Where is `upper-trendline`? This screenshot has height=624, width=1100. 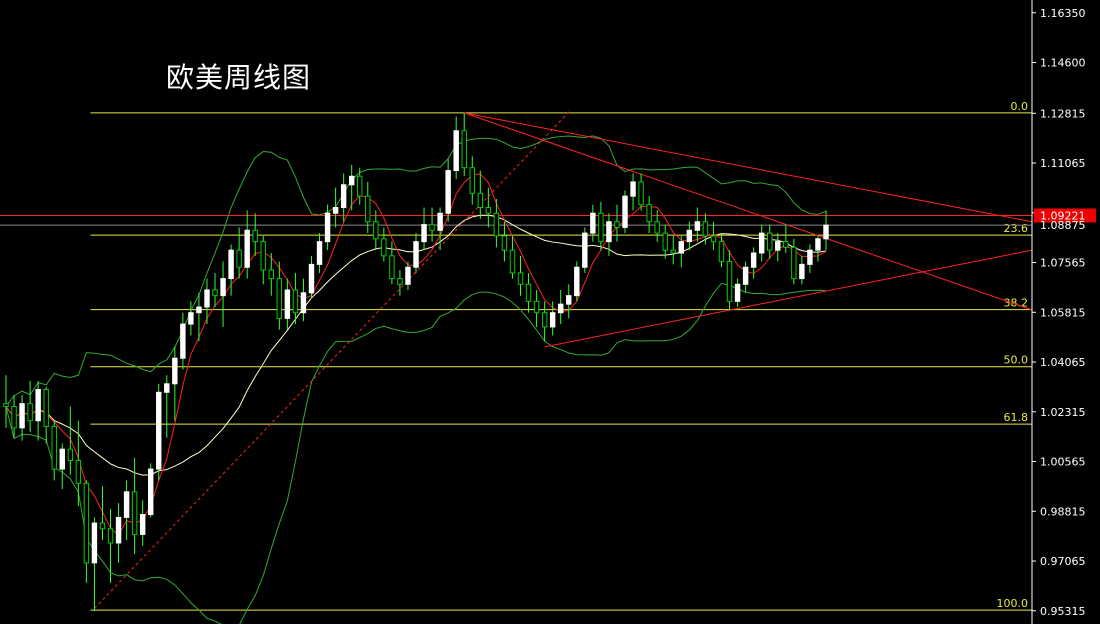
upper-trendline is located at coordinates (748, 167).